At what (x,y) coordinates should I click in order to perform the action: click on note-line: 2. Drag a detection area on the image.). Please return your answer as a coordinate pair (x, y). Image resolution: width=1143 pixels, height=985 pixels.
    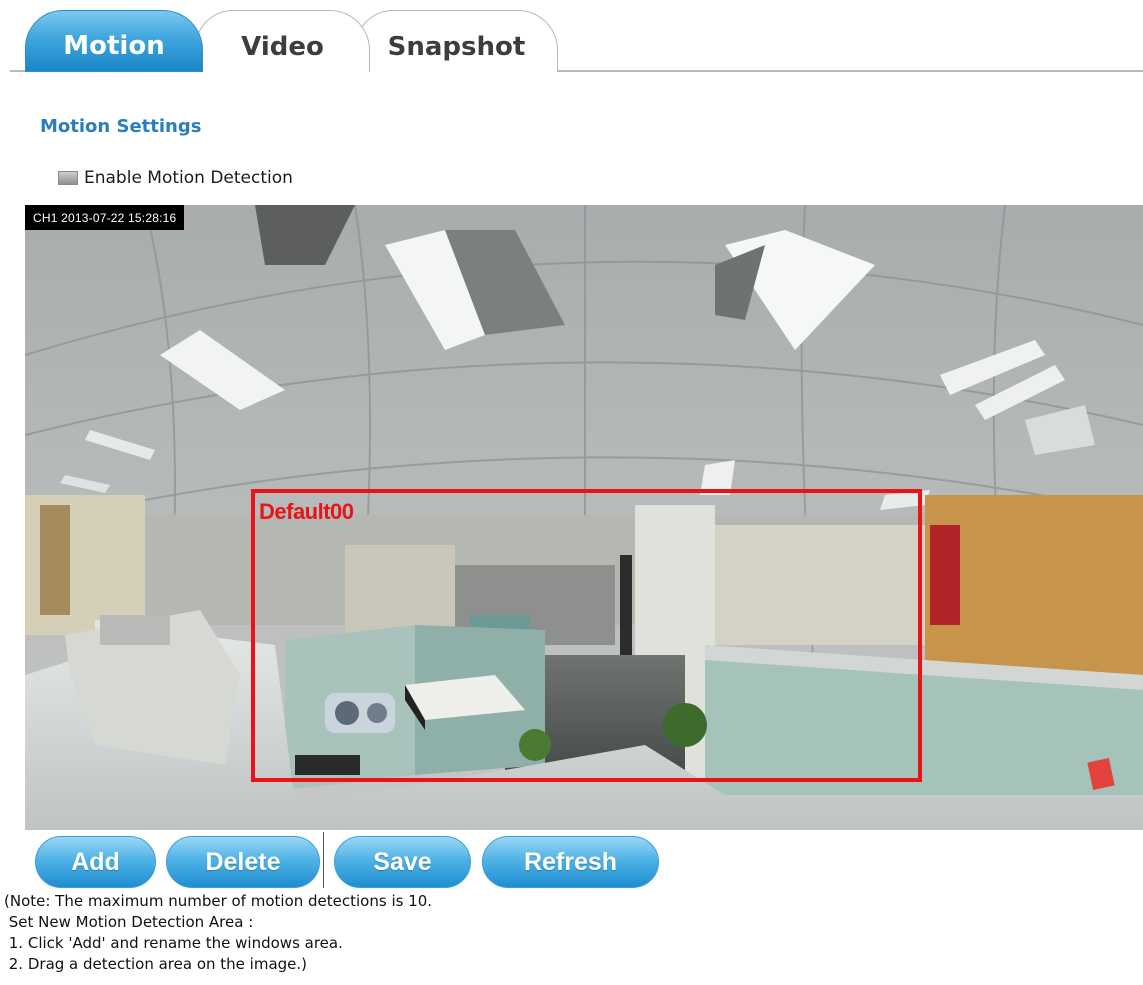
    Looking at the image, I should click on (156, 964).